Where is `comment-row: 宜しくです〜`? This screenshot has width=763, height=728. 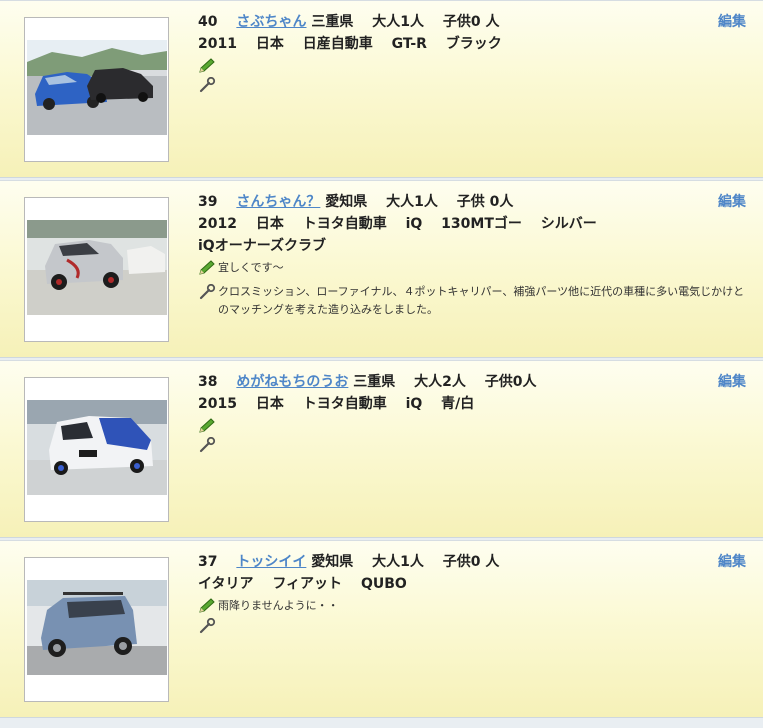 comment-row: 宜しくです〜 is located at coordinates (475, 268).